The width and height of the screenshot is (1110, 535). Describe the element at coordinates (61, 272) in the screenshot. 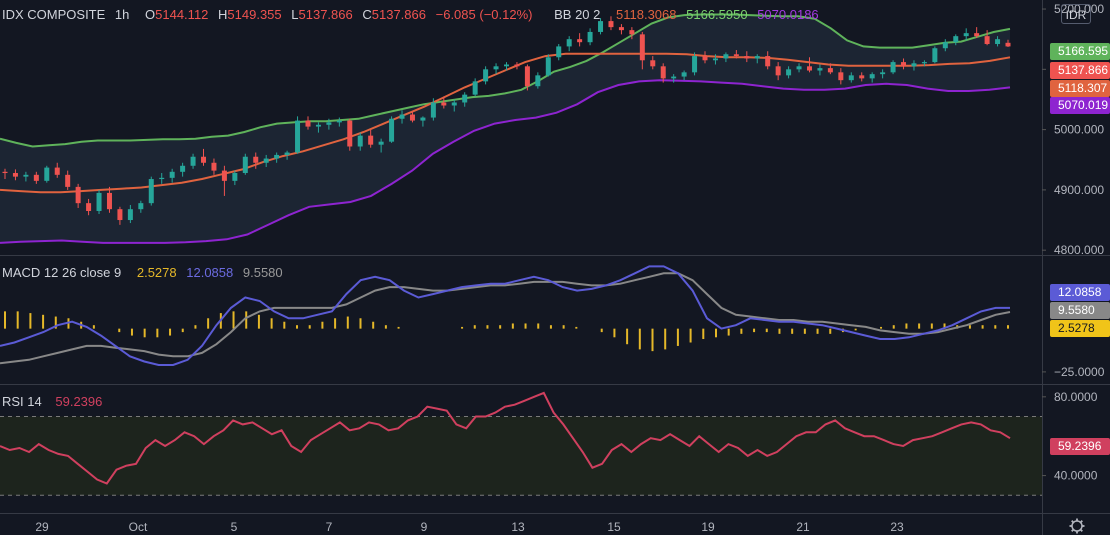

I see `macd-label: MACD 12 26 close 9` at that location.